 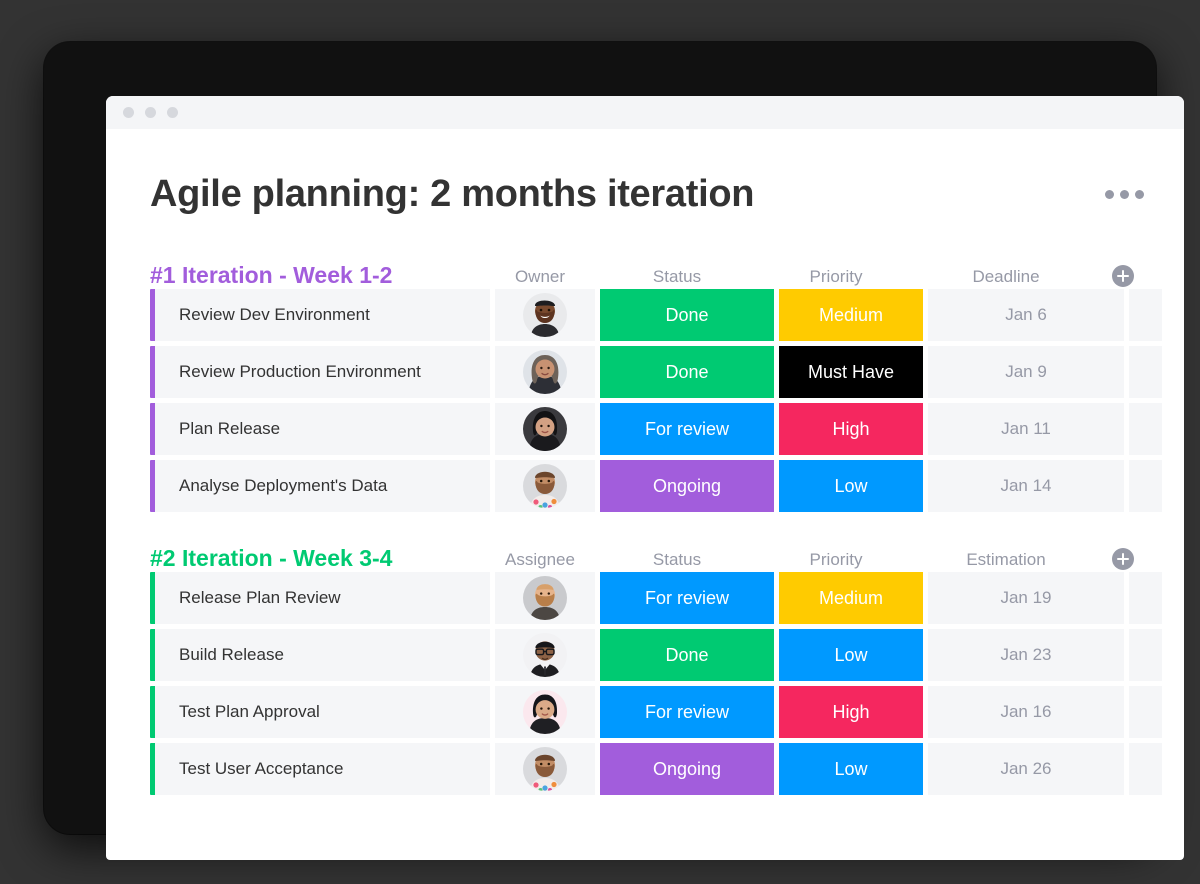 What do you see at coordinates (322, 372) in the screenshot?
I see `task-name-cell: Review Production Environment` at bounding box center [322, 372].